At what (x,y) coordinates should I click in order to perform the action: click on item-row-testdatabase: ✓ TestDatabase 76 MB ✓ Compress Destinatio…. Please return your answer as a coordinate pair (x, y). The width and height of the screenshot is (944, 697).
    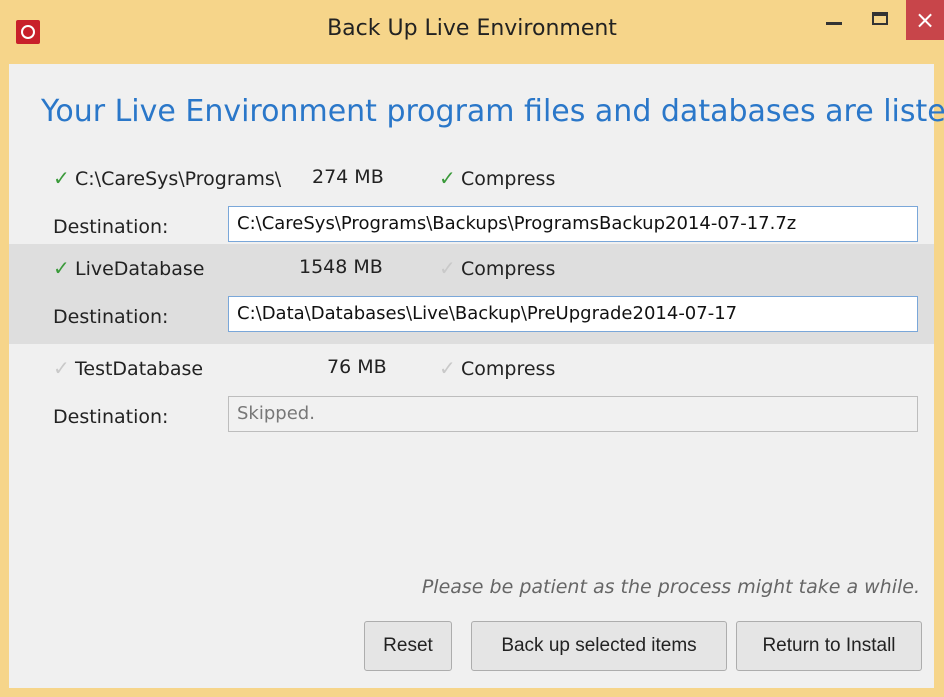
    Looking at the image, I should click on (471, 394).